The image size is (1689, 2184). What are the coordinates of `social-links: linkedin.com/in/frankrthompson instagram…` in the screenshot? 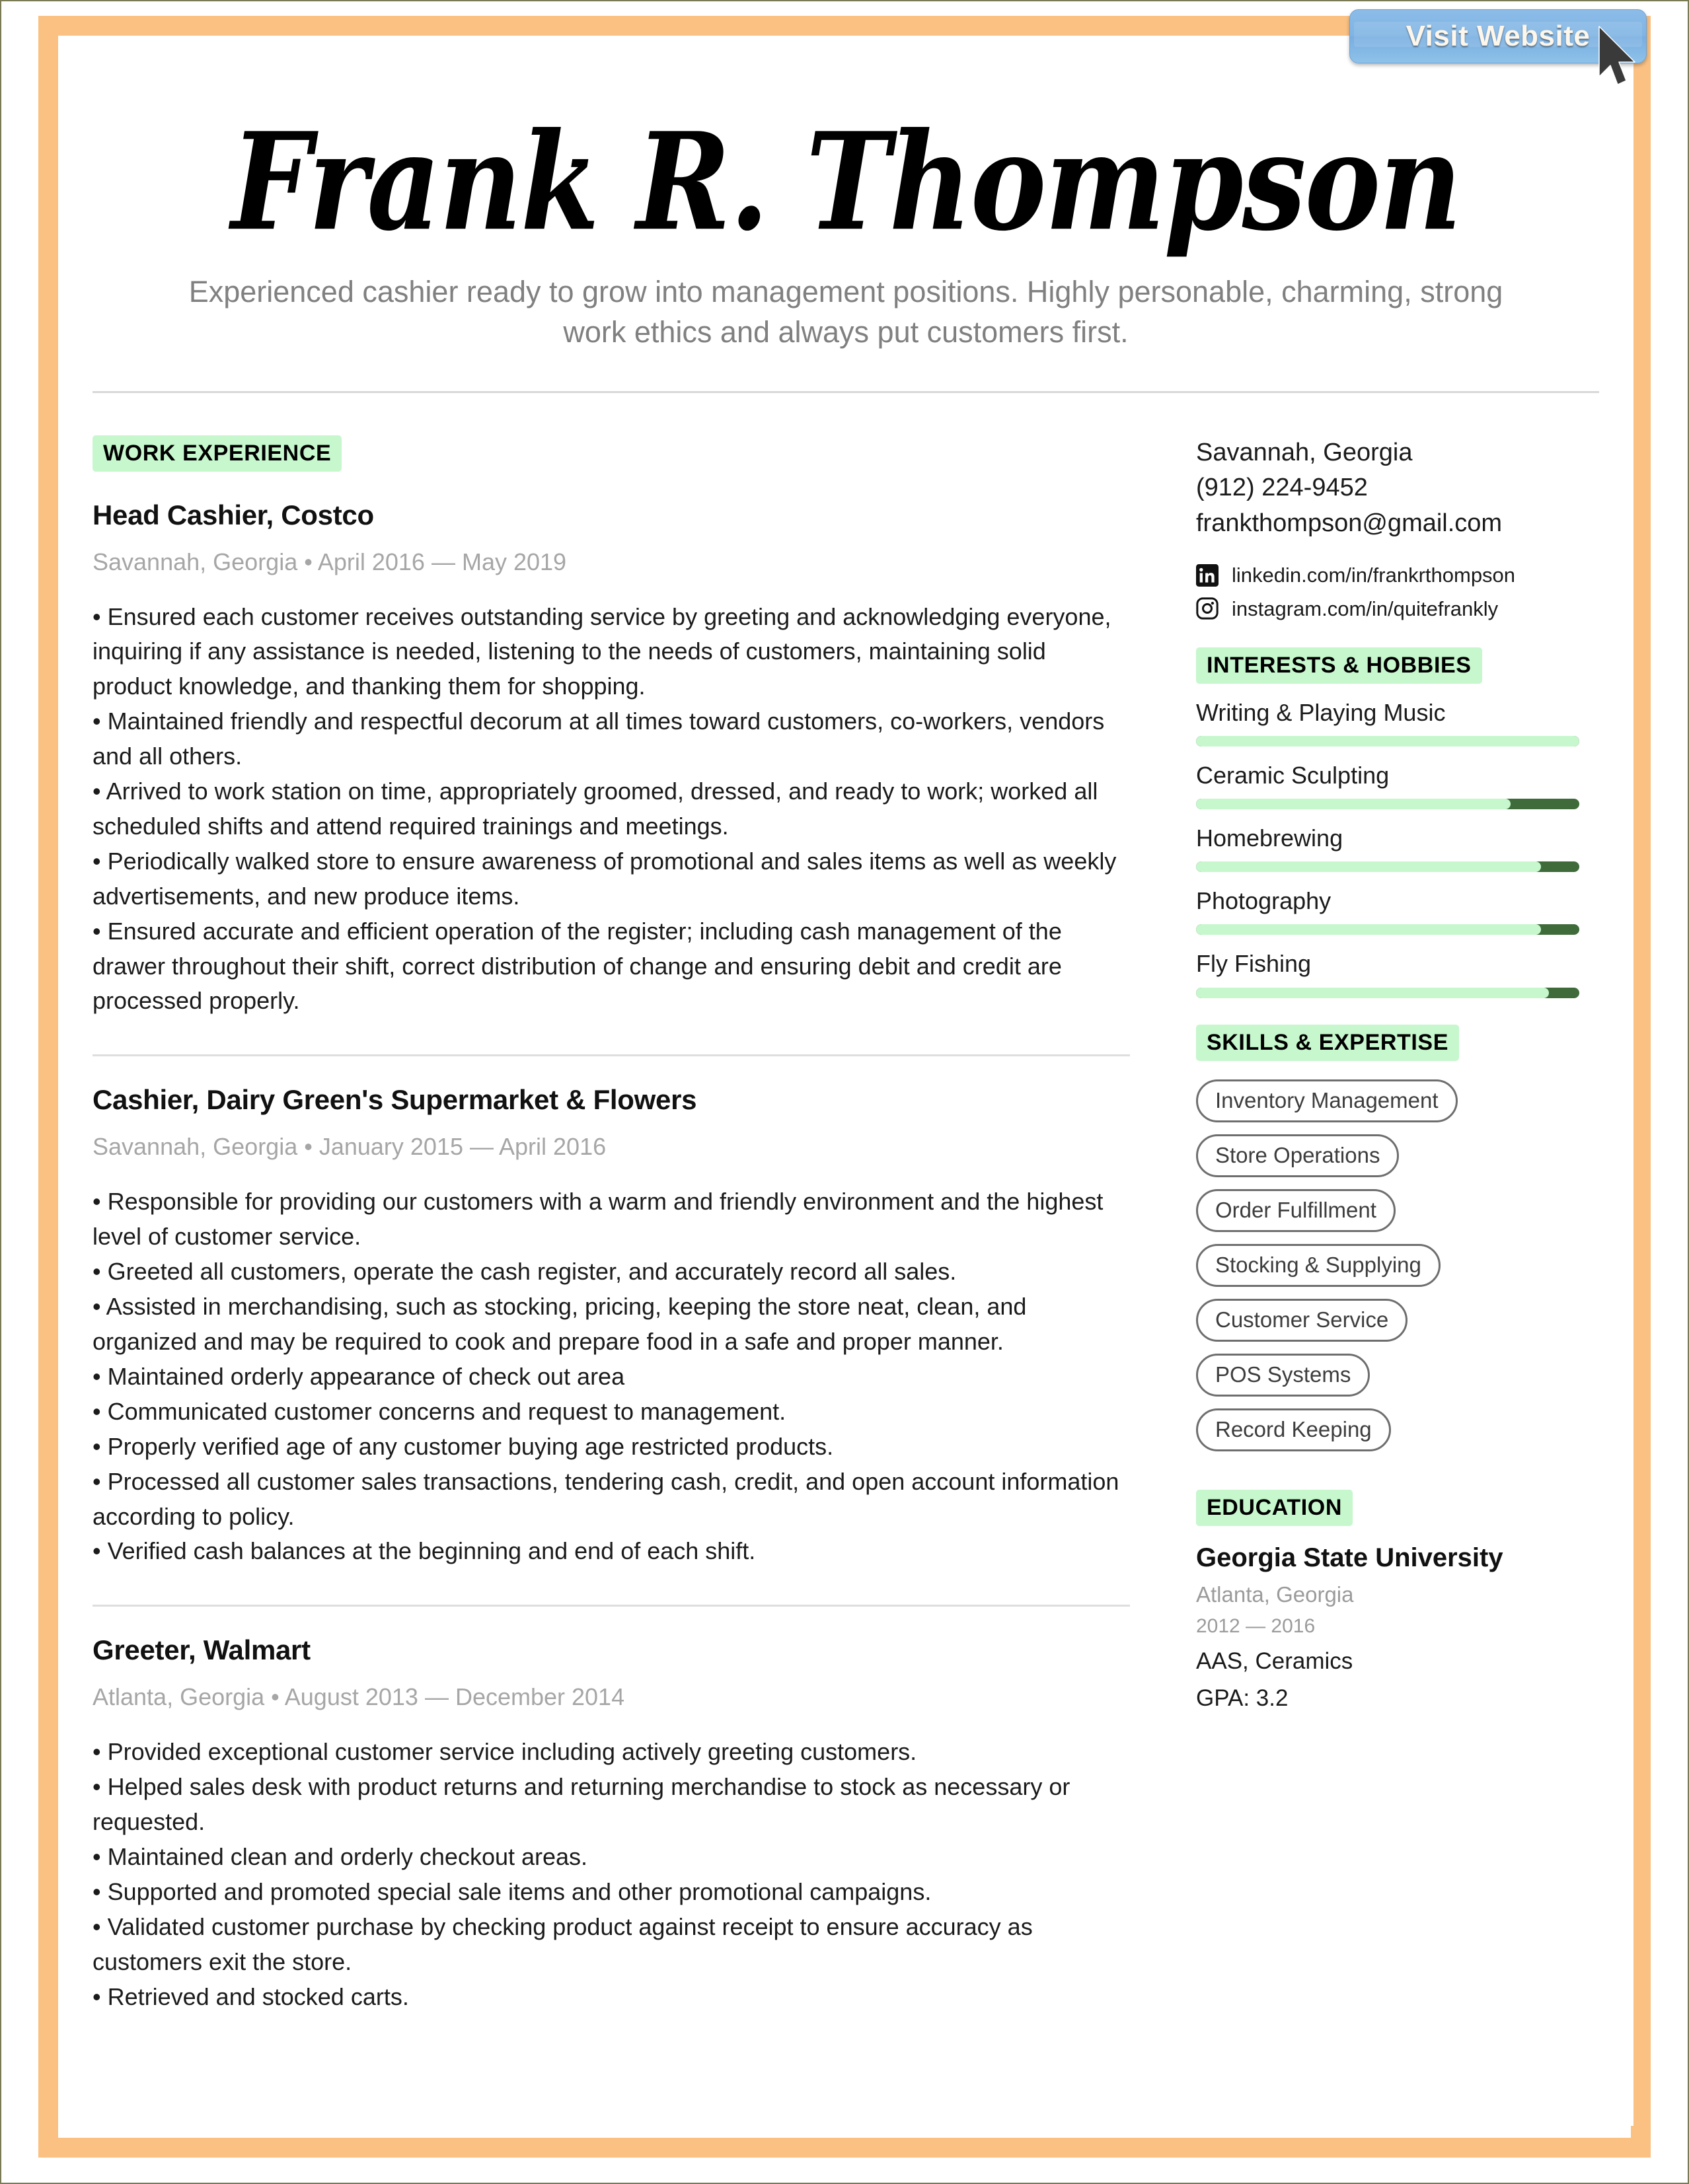 It's located at (1387, 591).